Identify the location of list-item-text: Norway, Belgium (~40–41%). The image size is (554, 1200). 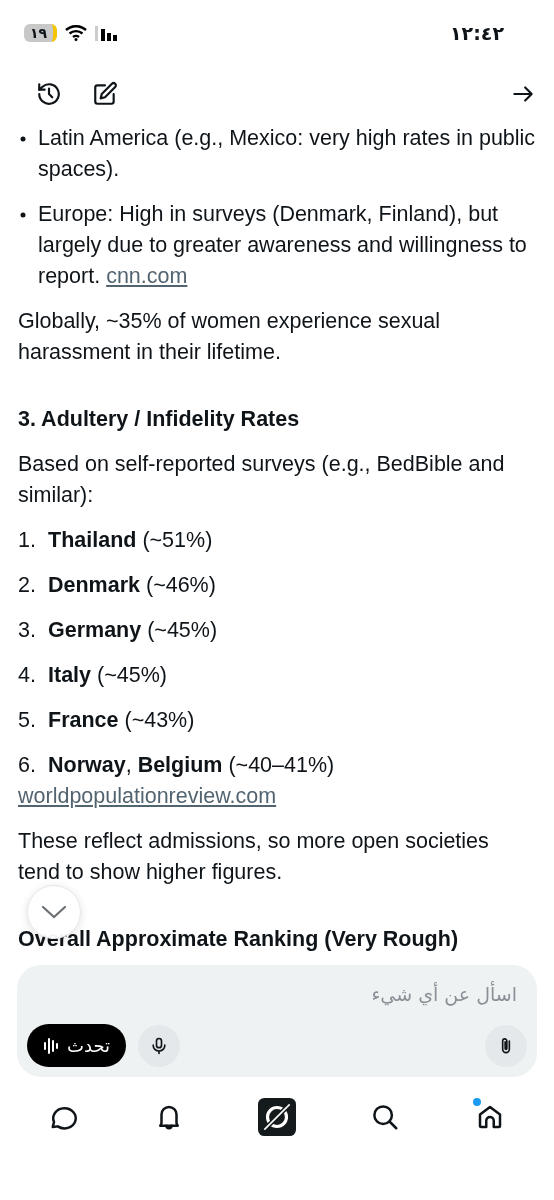
(192, 765).